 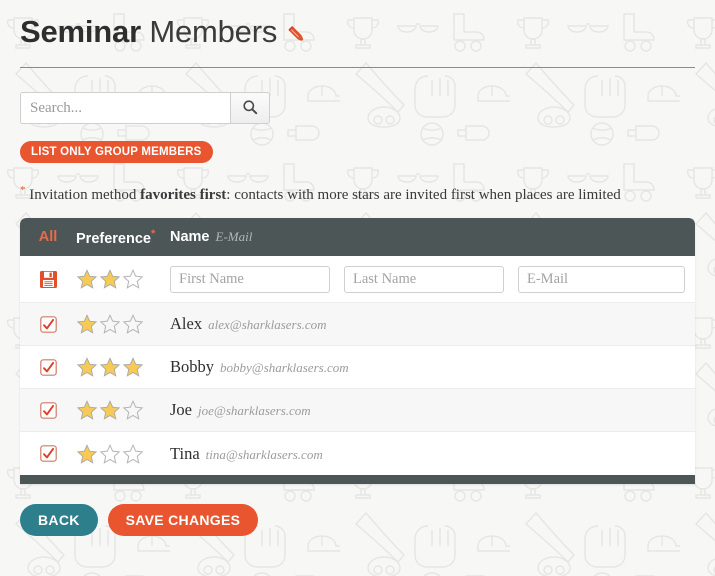 I want to click on page-header: Seminar Members, so click(x=357, y=25).